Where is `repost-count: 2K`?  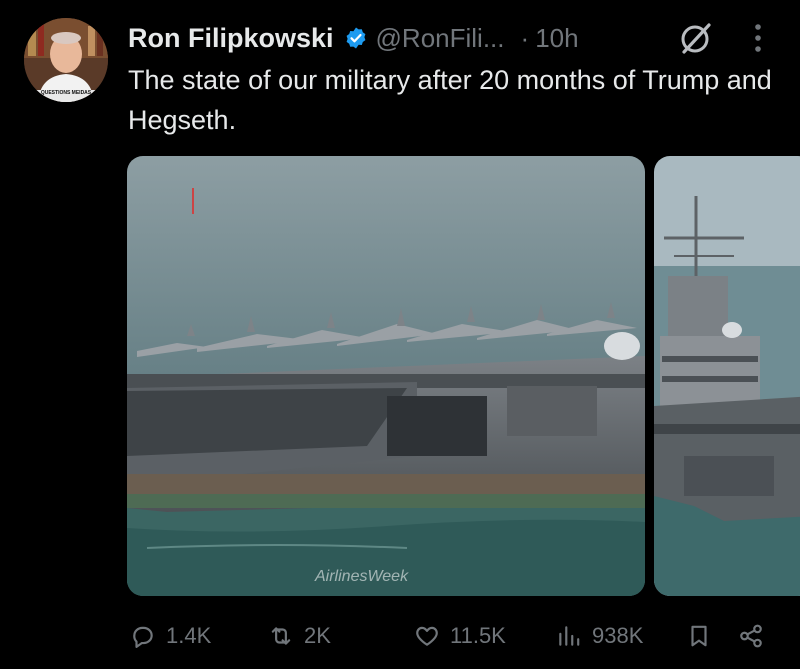
repost-count: 2K is located at coordinates (317, 635).